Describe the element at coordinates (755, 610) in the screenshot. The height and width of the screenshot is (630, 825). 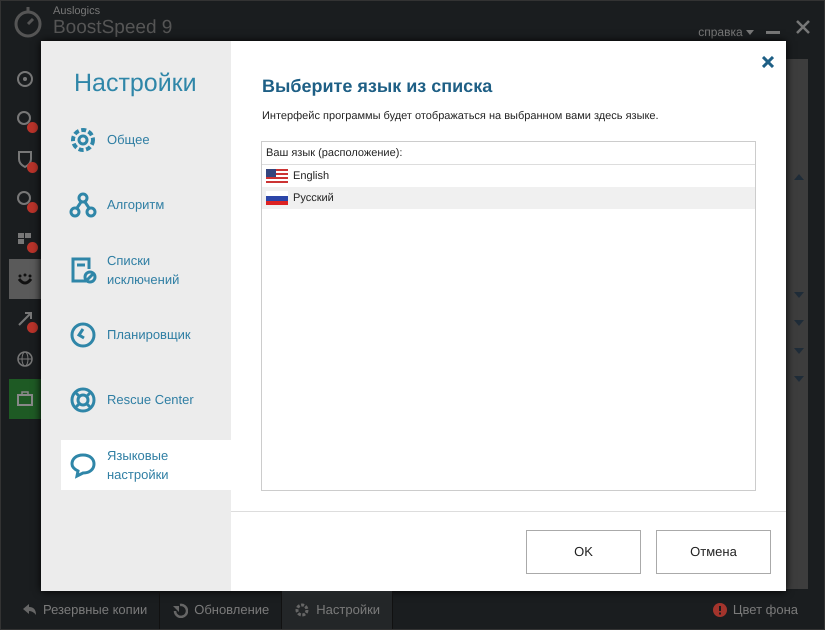
I see `background-color-link: Цвет фона` at that location.